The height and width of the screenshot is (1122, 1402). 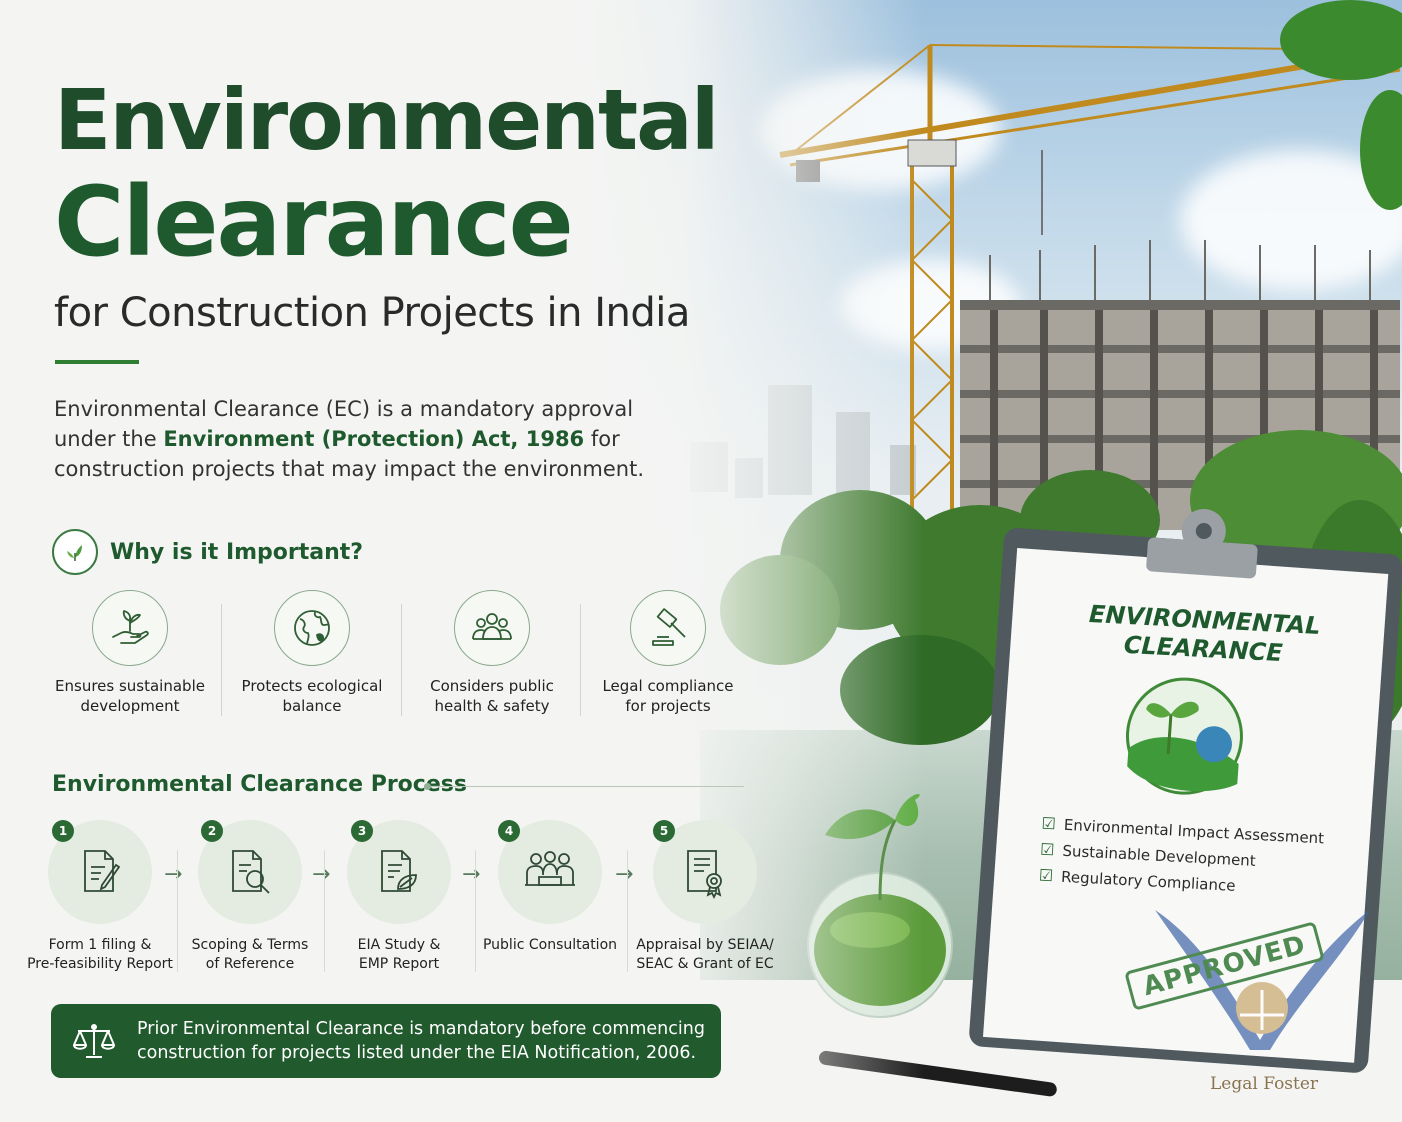 What do you see at coordinates (372, 313) in the screenshot?
I see `page-subtitle: for Construction Projects in India` at bounding box center [372, 313].